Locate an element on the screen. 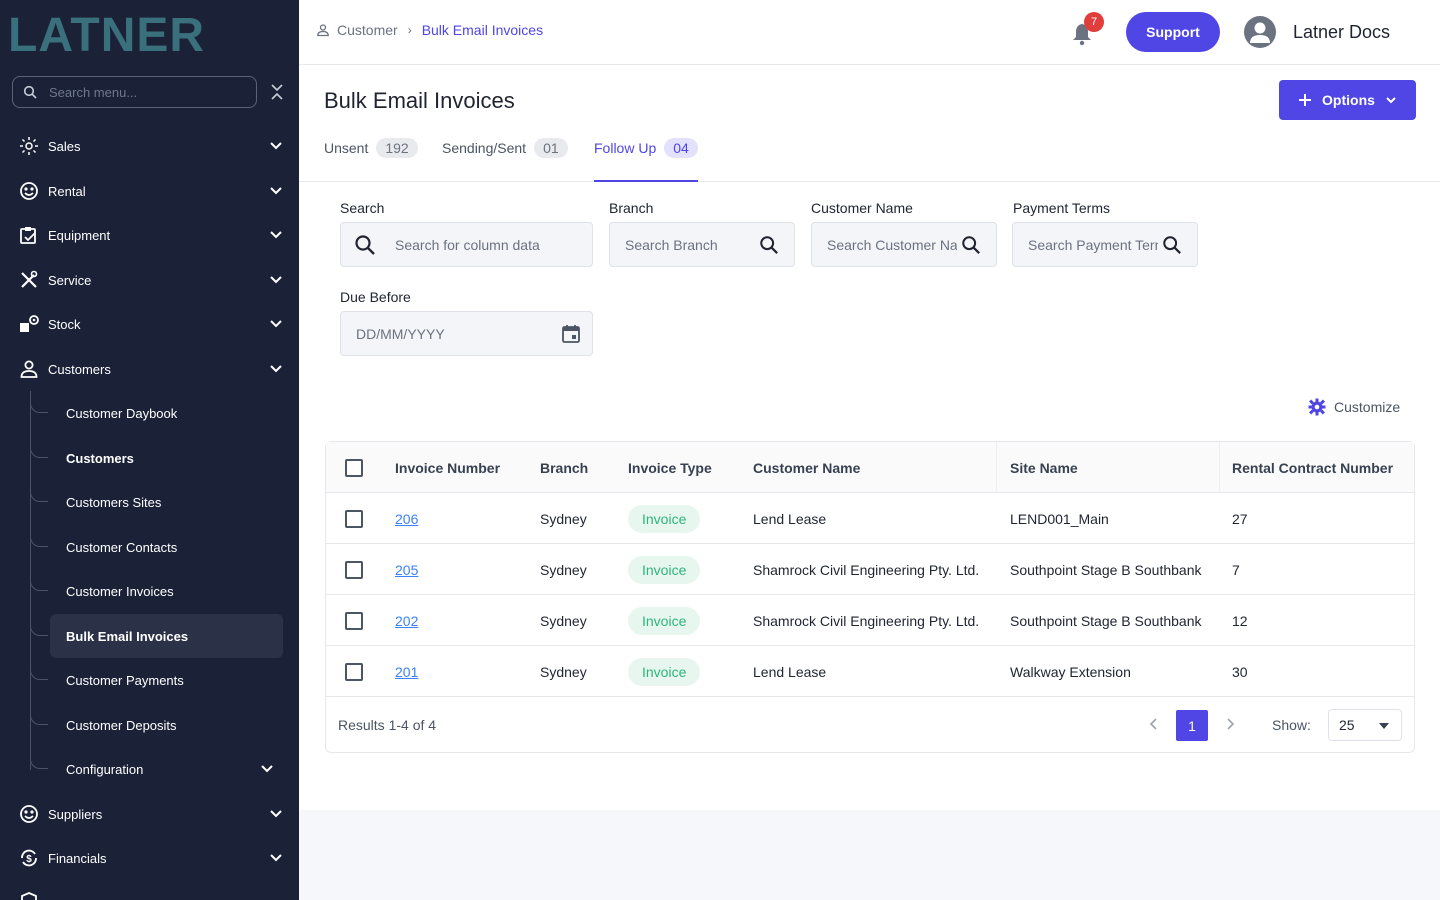  column-header: Customer Name is located at coordinates (806, 467).